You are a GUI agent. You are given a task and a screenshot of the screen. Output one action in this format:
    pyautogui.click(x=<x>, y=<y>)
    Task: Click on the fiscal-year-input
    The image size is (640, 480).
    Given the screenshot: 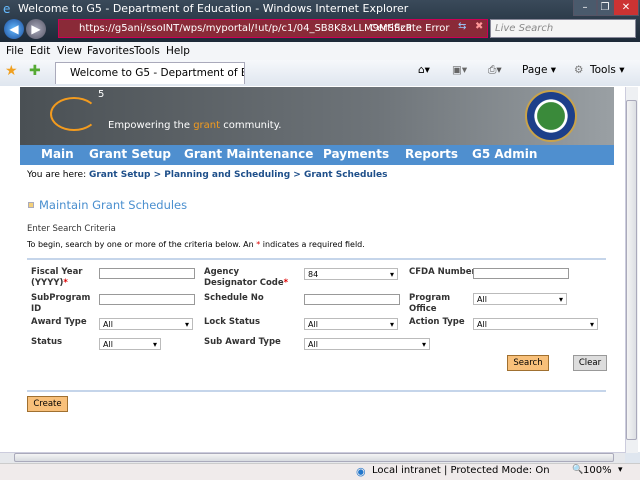 What is the action you would take?
    pyautogui.click(x=147, y=273)
    